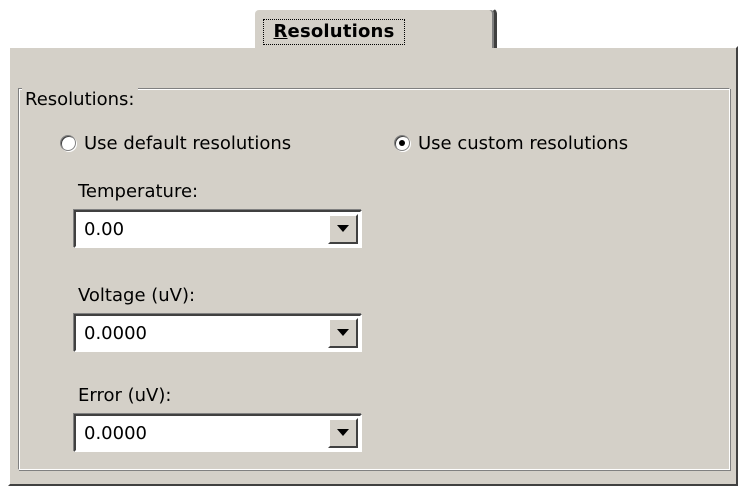 This screenshot has width=738, height=493. I want to click on radio-unchecked-icon, so click(68, 143).